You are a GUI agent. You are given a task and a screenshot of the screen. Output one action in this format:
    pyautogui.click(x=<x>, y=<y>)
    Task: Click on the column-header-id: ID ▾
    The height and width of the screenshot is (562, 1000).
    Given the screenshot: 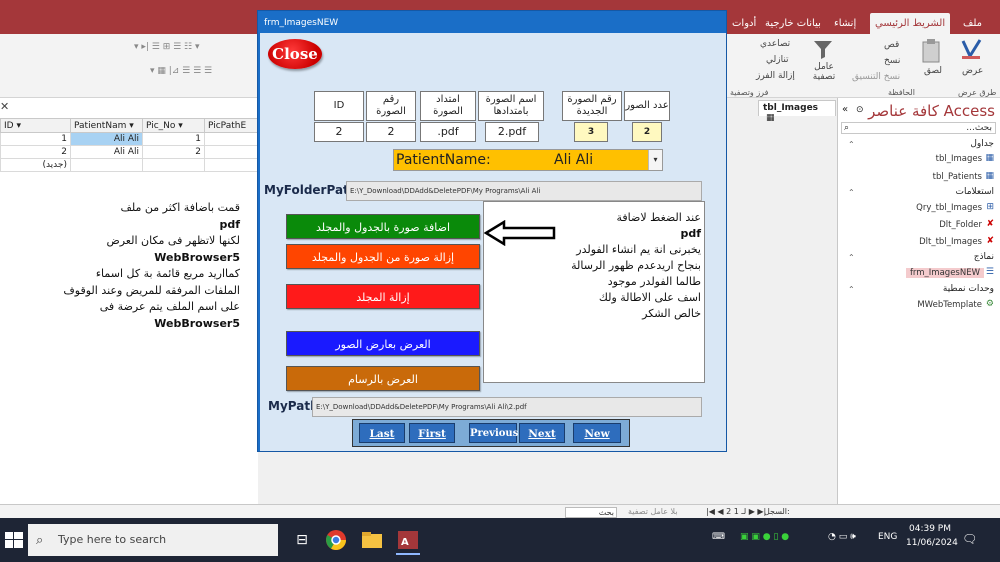 What is the action you would take?
    pyautogui.click(x=35, y=125)
    